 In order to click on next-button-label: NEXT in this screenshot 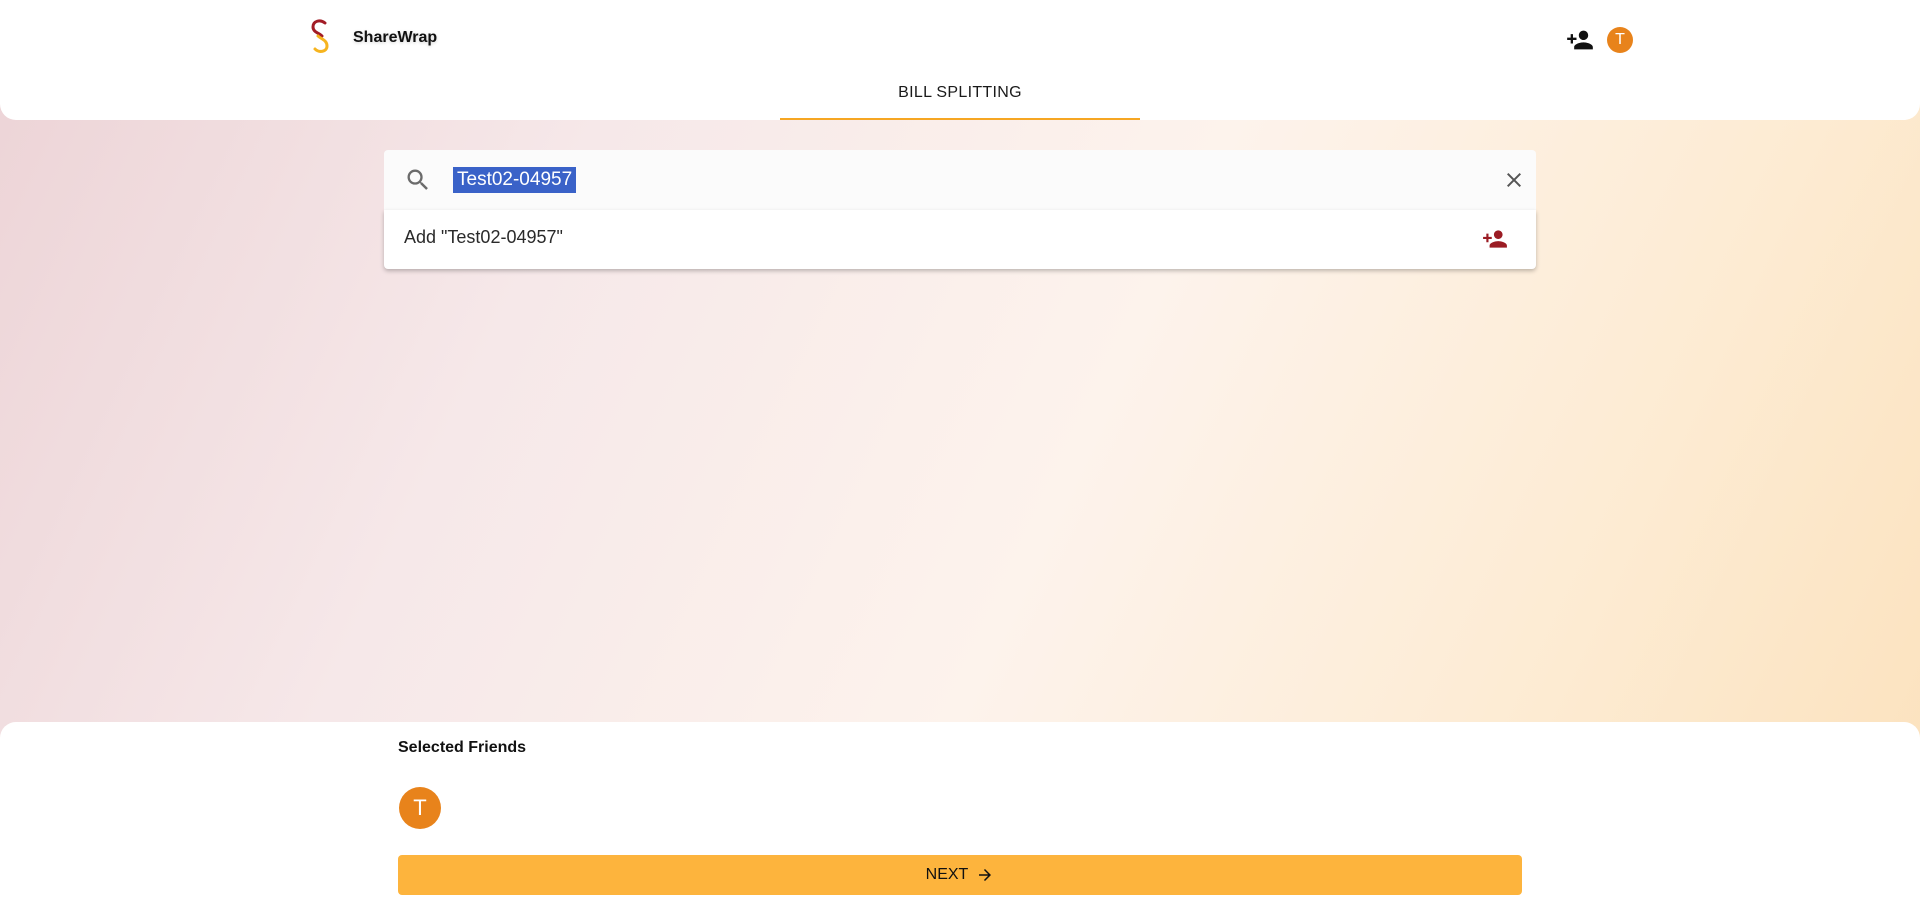, I will do `click(947, 874)`.